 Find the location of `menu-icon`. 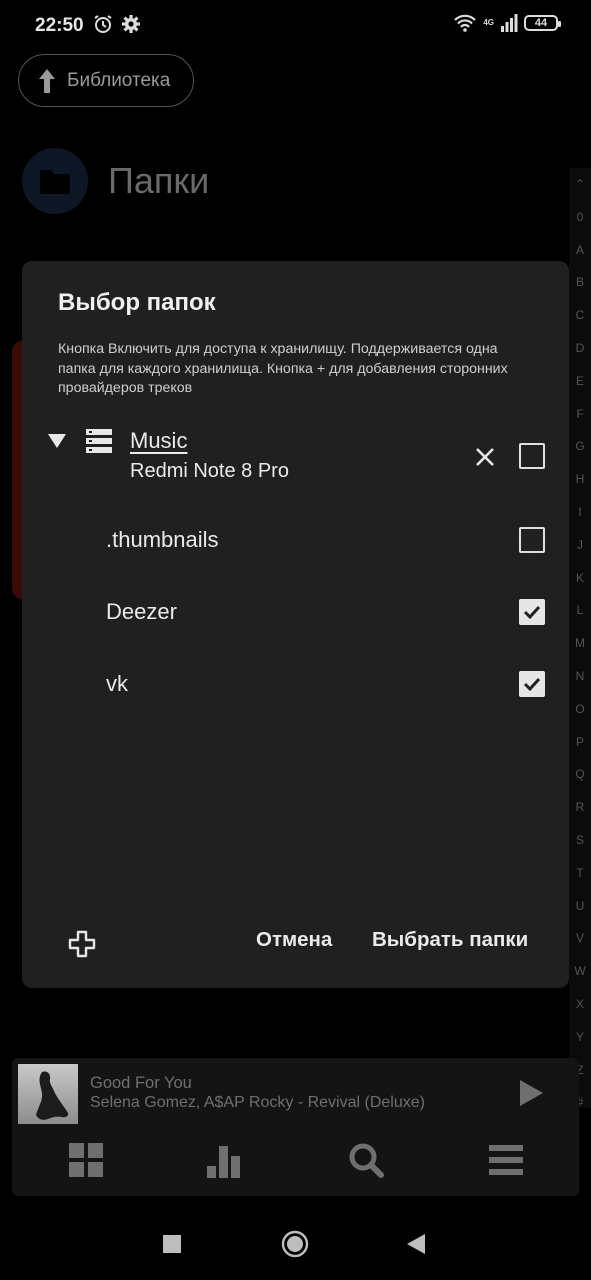

menu-icon is located at coordinates (506, 1160).